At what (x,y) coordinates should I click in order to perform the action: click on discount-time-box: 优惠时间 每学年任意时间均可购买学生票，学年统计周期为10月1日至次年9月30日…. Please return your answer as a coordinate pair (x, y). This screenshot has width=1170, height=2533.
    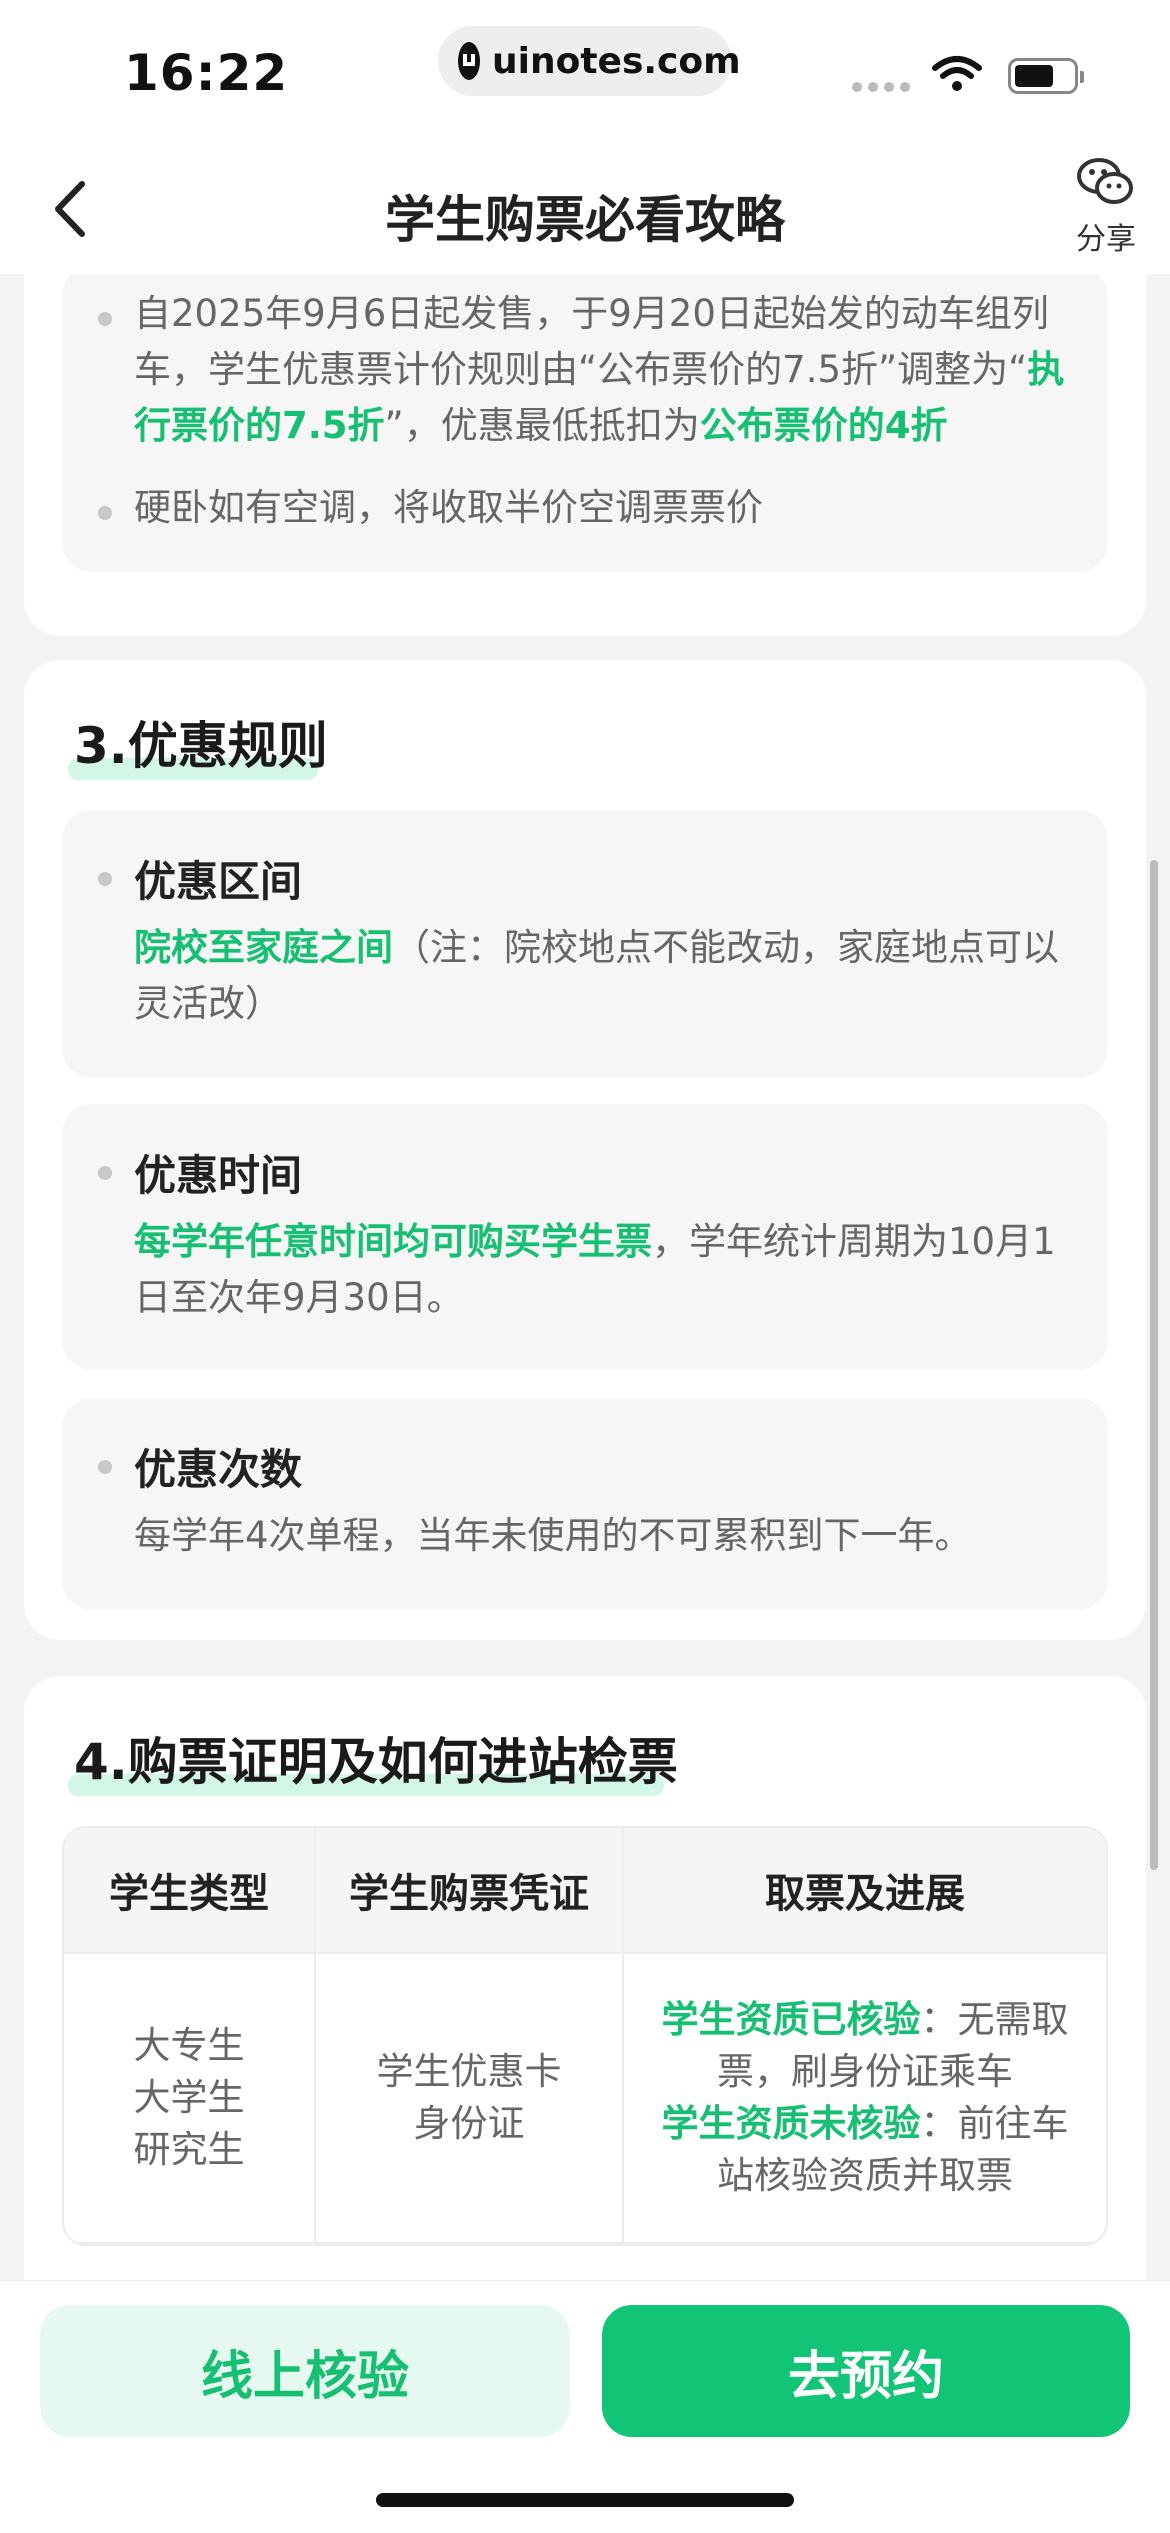
    Looking at the image, I should click on (585, 1237).